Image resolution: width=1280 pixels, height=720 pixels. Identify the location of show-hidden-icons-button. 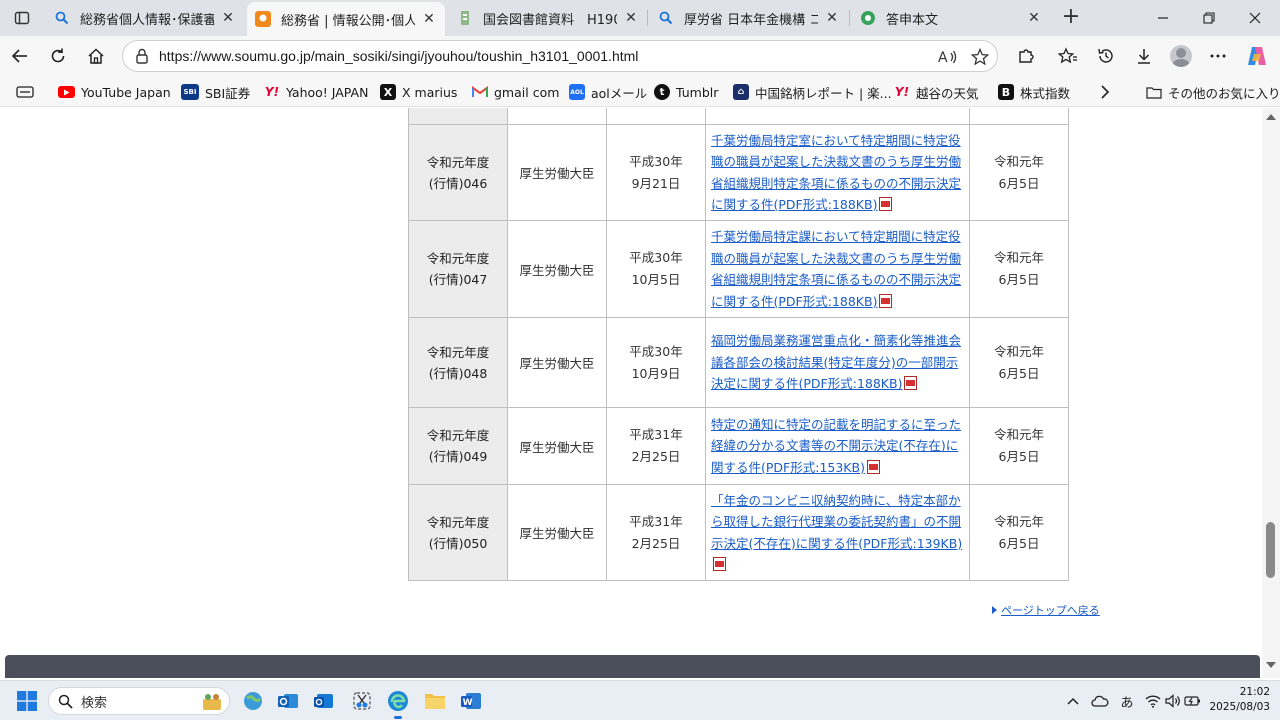
(1073, 701).